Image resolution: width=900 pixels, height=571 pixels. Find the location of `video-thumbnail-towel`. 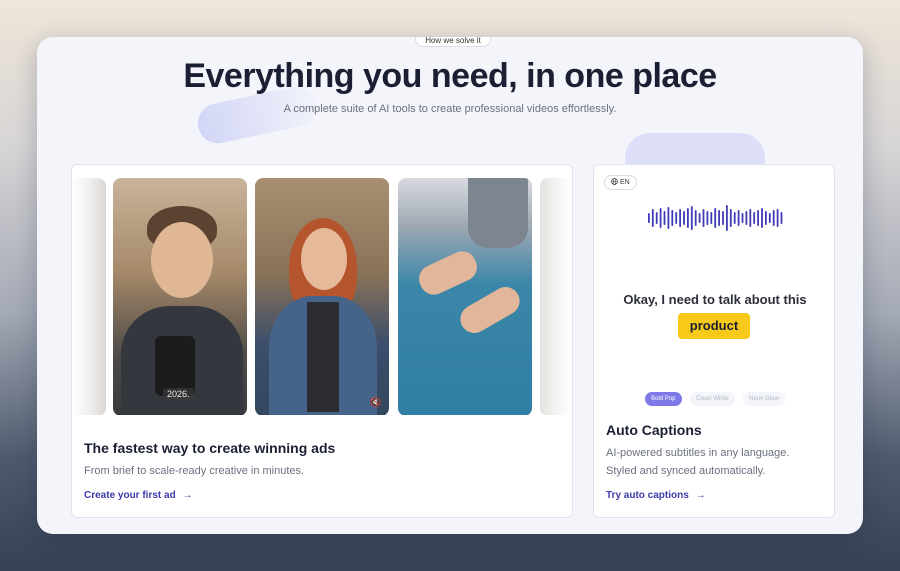

video-thumbnail-towel is located at coordinates (465, 296).